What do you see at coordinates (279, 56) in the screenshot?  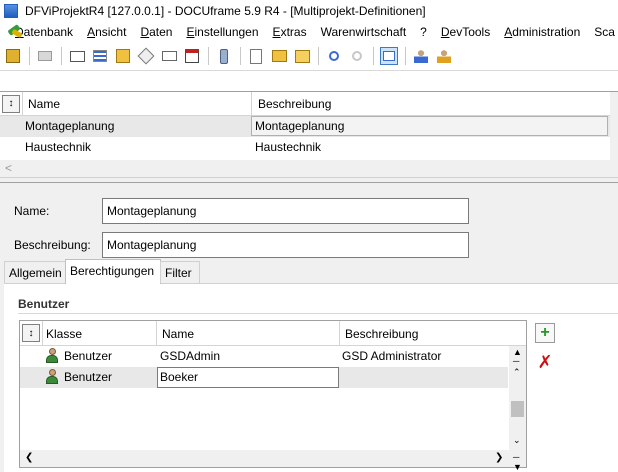 I see `folder-open-icon` at bounding box center [279, 56].